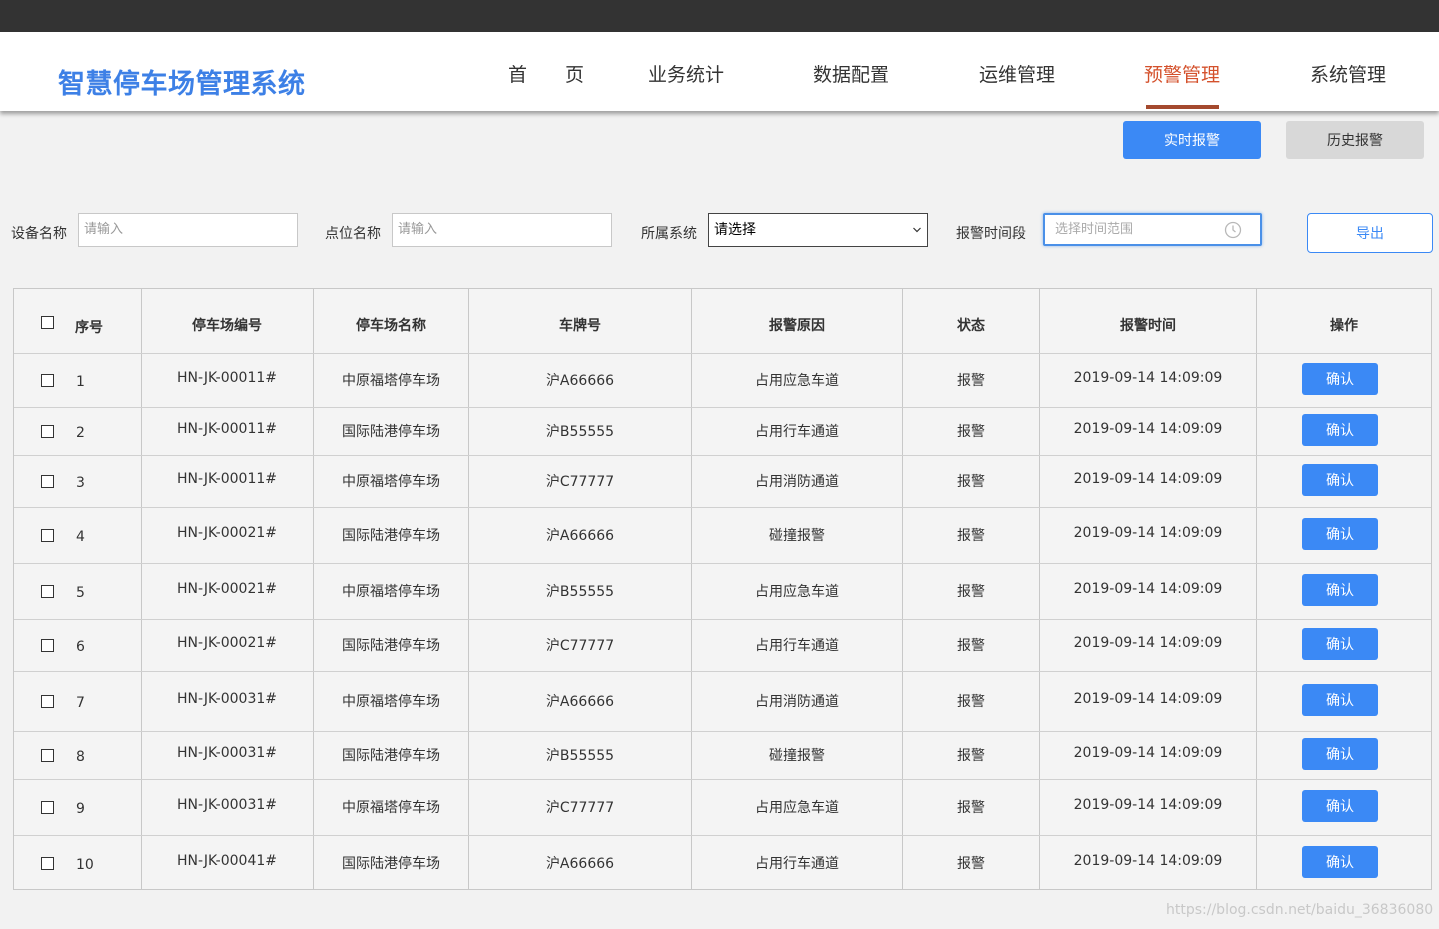  What do you see at coordinates (47, 322) in the screenshot?
I see `select-all-checkbox` at bounding box center [47, 322].